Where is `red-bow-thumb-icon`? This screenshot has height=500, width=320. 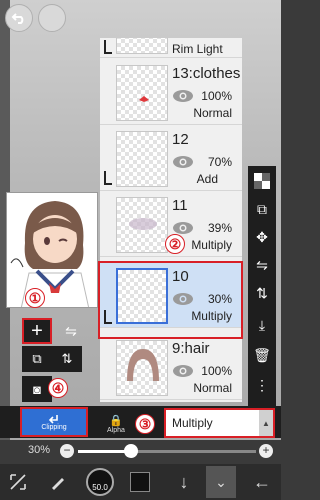
red-bow-thumb-icon is located at coordinates (144, 99).